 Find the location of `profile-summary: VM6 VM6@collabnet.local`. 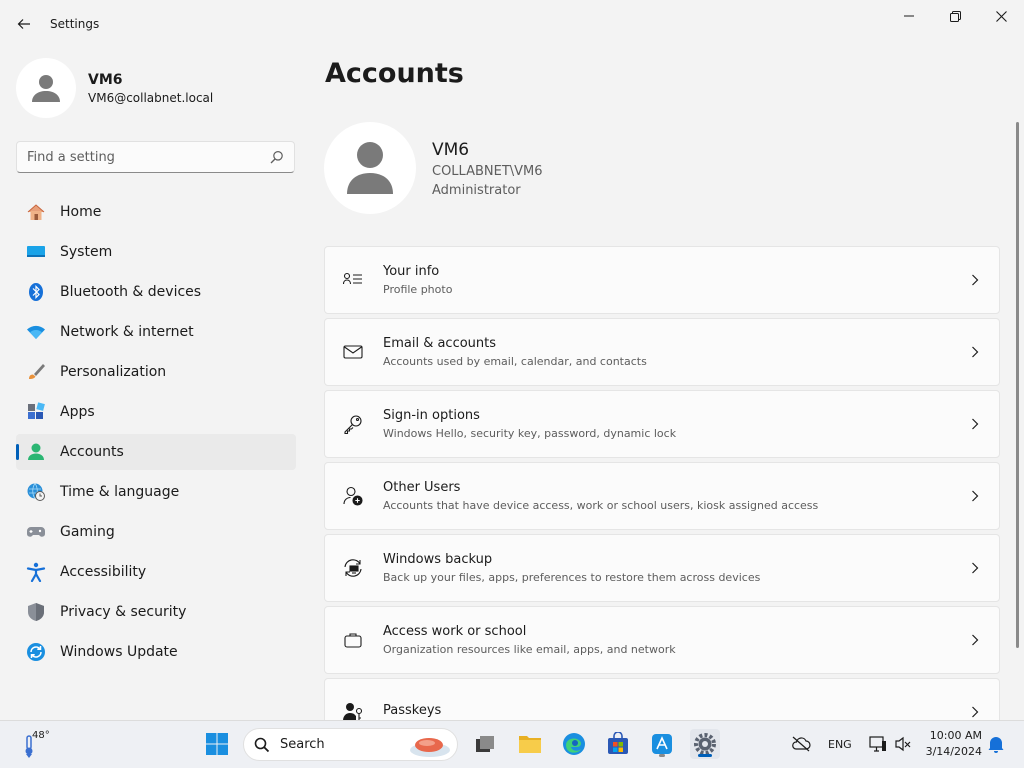

profile-summary: VM6 VM6@collabnet.local is located at coordinates (114, 88).